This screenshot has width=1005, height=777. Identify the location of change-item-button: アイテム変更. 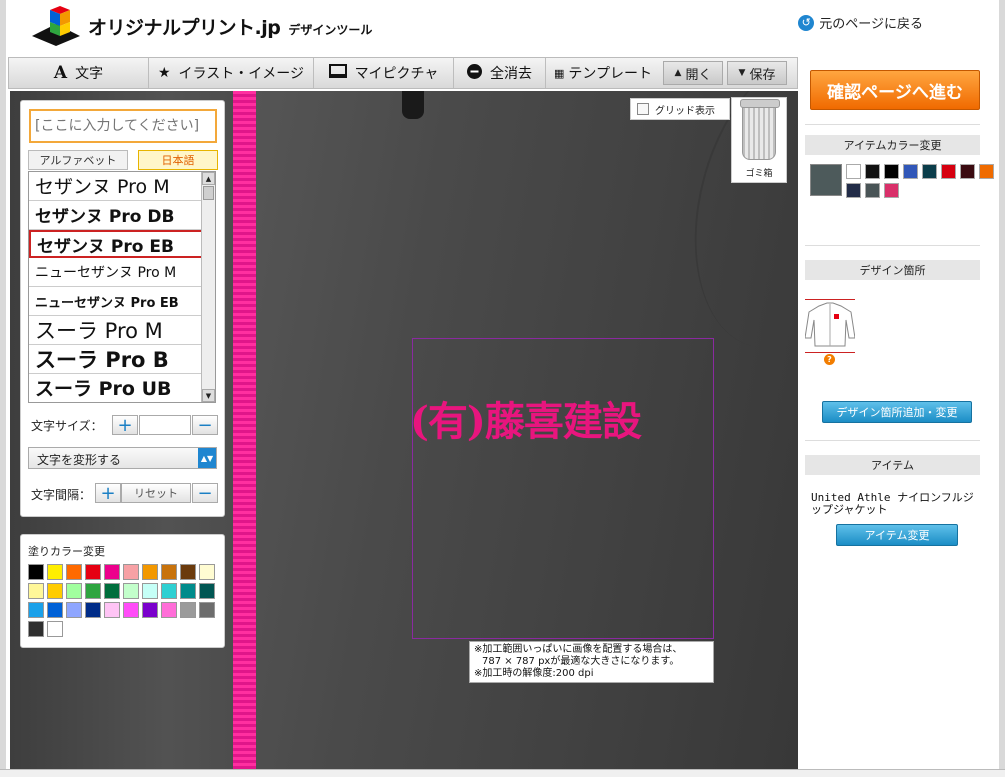
(897, 535).